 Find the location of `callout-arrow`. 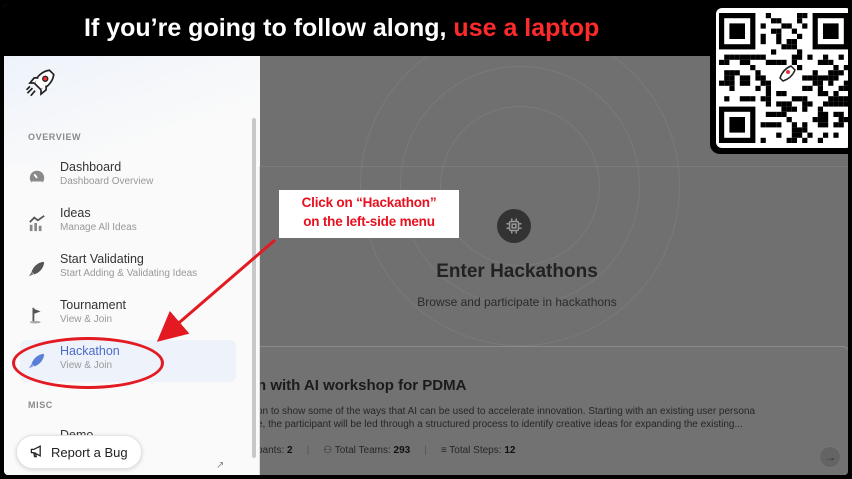

callout-arrow is located at coordinates (216, 290).